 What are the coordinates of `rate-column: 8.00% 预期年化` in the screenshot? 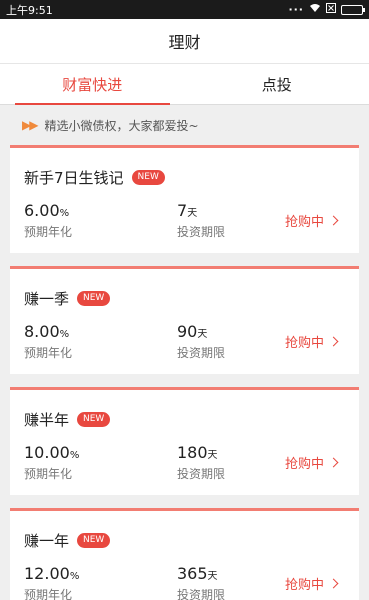 It's located at (48, 341).